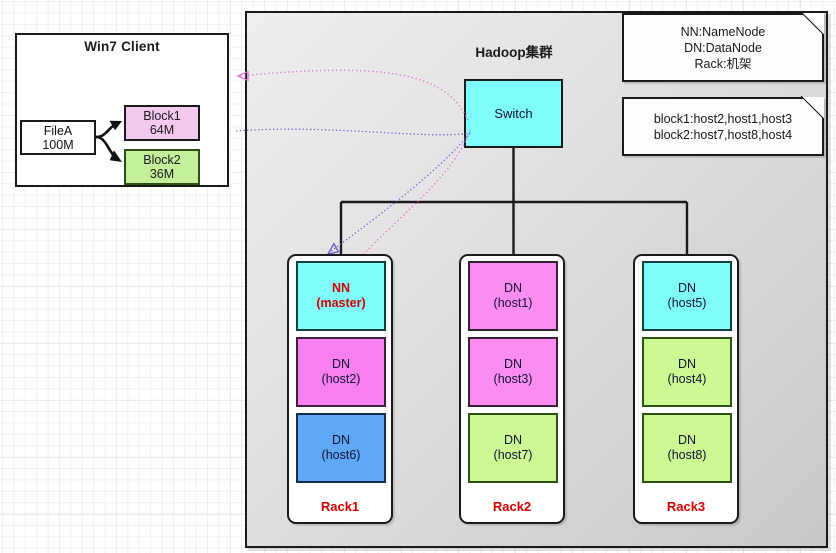 The width and height of the screenshot is (836, 553). I want to click on rack-2-label: Rack2, so click(512, 506).